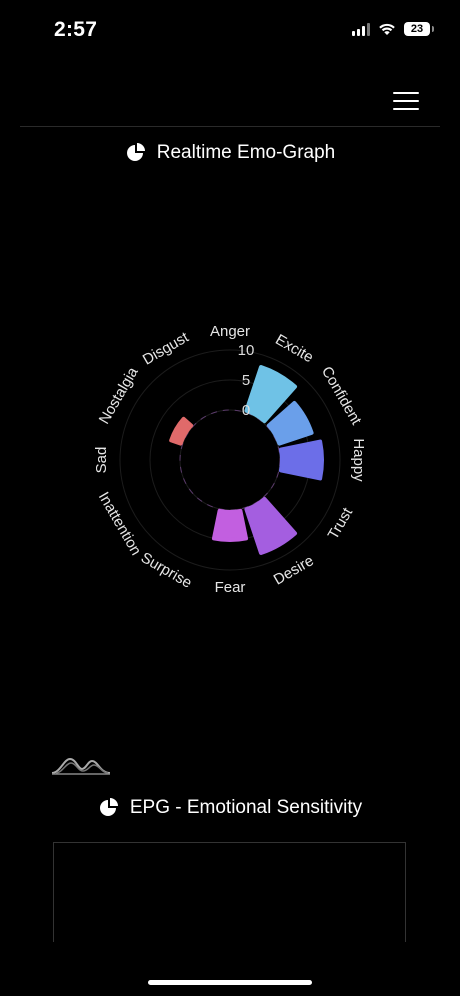  What do you see at coordinates (419, 29) in the screenshot?
I see `battery-icon: 23` at bounding box center [419, 29].